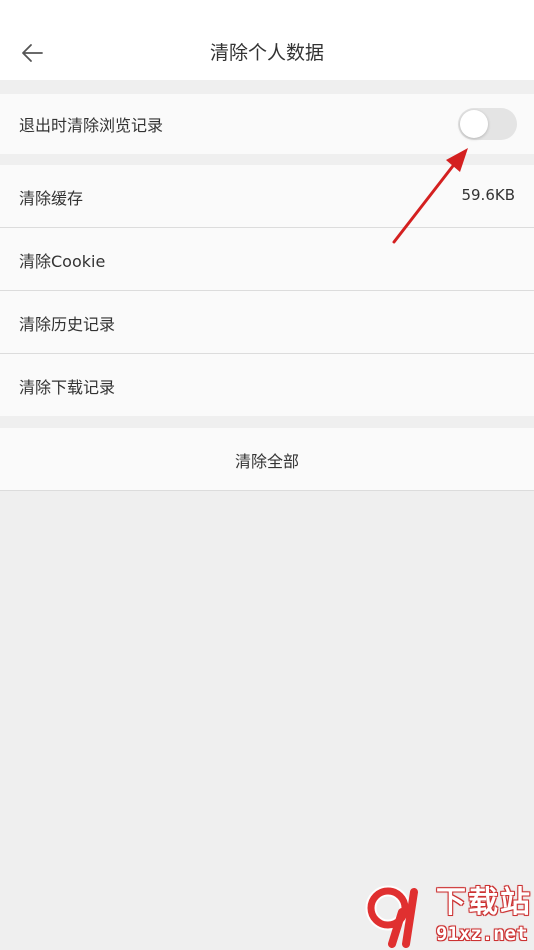 The image size is (534, 950). I want to click on divider, so click(267, 490).